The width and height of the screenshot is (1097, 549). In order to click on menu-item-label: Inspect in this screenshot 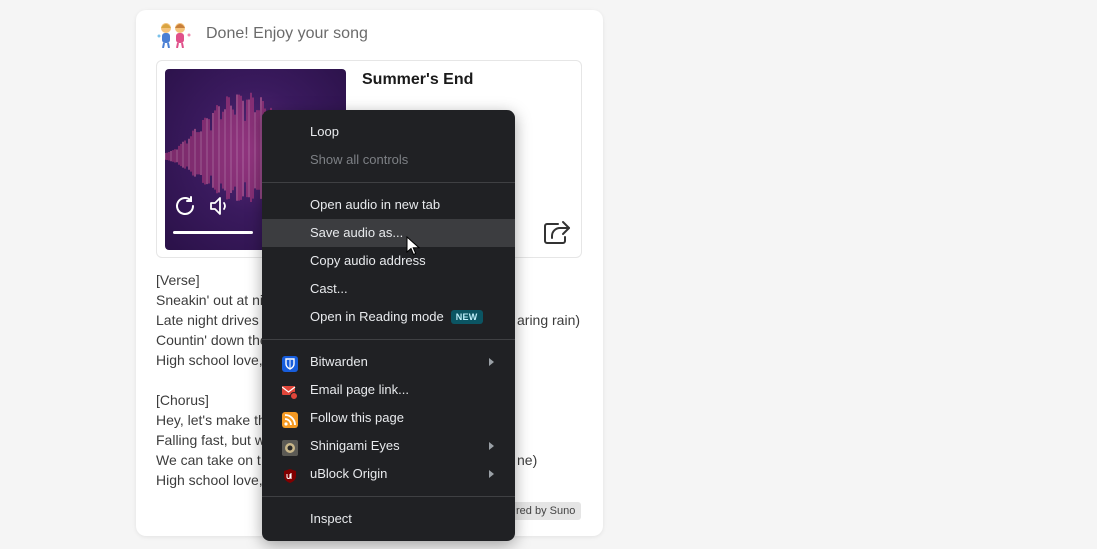, I will do `click(331, 518)`.